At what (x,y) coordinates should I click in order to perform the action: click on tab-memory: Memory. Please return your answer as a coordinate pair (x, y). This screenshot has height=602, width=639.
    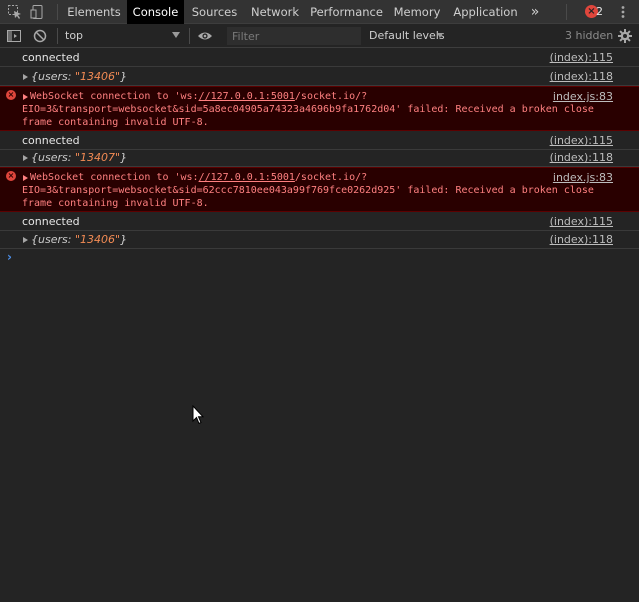
    Looking at the image, I should click on (417, 12).